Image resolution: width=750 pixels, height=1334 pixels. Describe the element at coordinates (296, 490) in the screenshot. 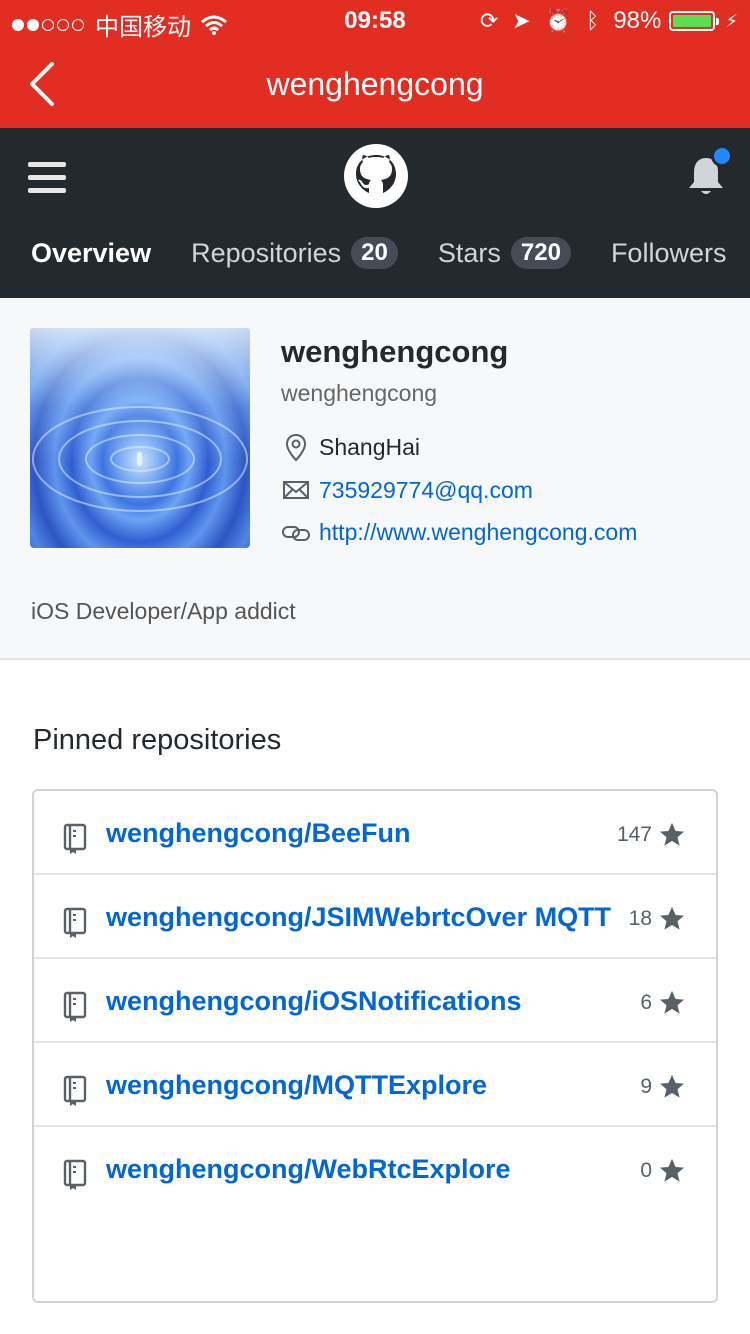

I see `mail-icon` at that location.